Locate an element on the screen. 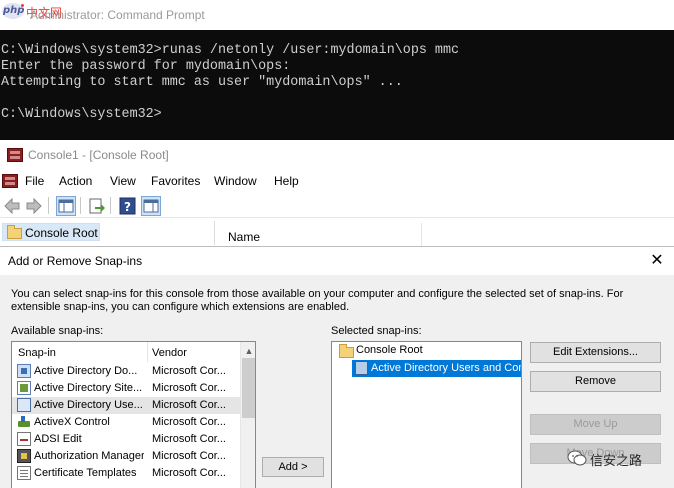  cmd-title-bar: php 中文网 Administrator: Command Prompt is located at coordinates (337, 15).